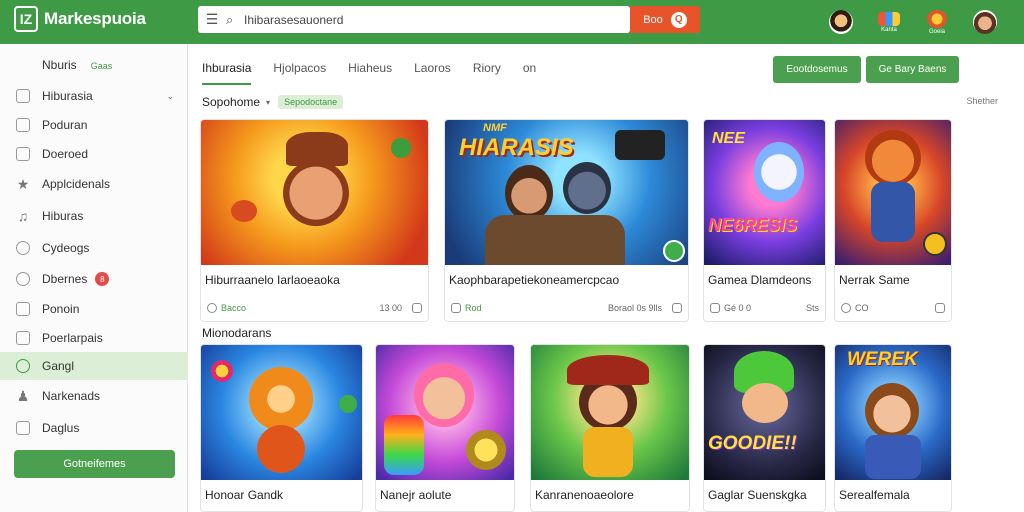  What do you see at coordinates (445, 428) in the screenshot?
I see `game-card: Nanejr aolute` at bounding box center [445, 428].